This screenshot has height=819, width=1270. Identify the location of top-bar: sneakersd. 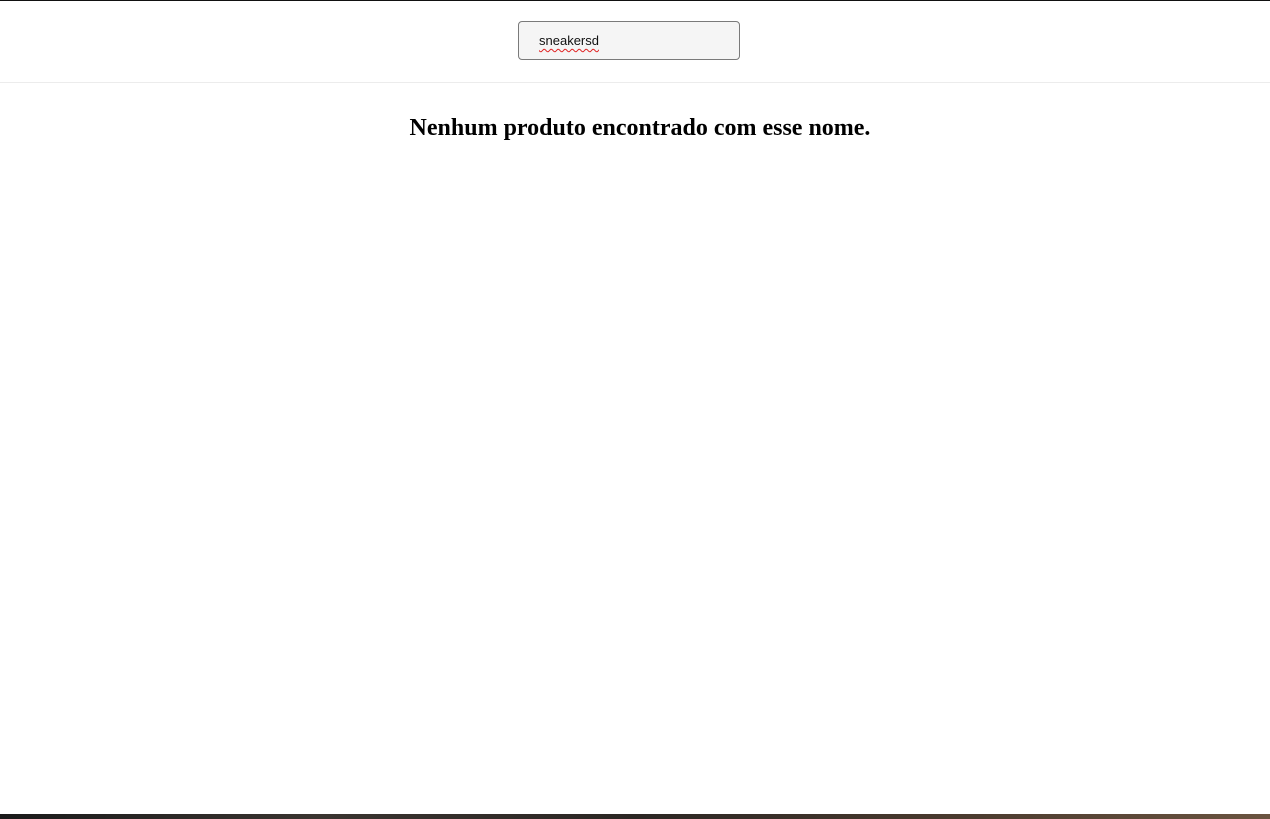
(635, 42).